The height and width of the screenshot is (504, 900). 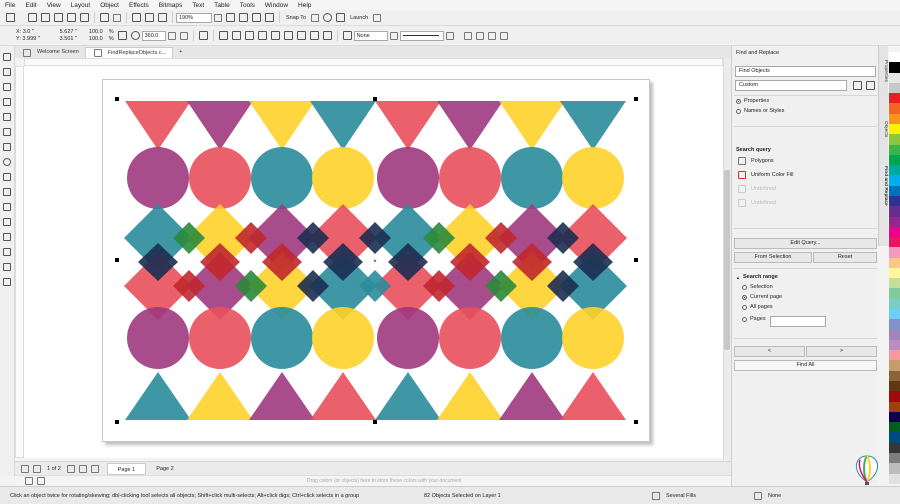 What do you see at coordinates (811, 307) in the screenshot?
I see `range-all-pages: All pages` at bounding box center [811, 307].